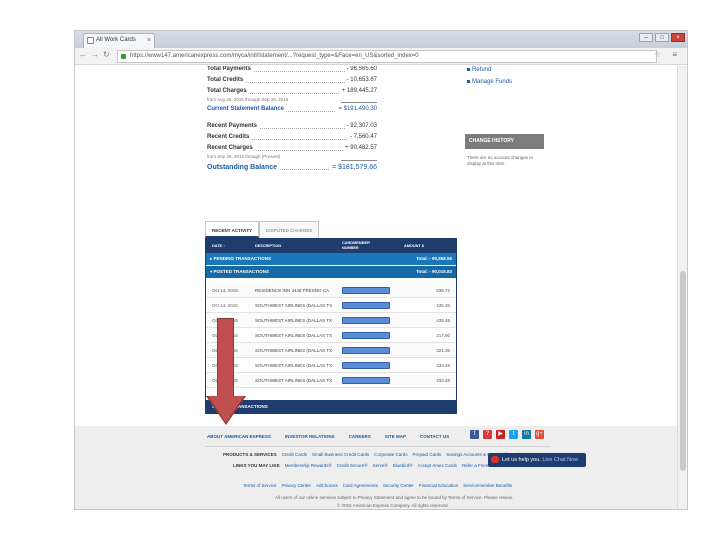 This screenshot has width=720, height=540. What do you see at coordinates (229, 137) in the screenshot?
I see `summary-label: Recent Credits` at bounding box center [229, 137].